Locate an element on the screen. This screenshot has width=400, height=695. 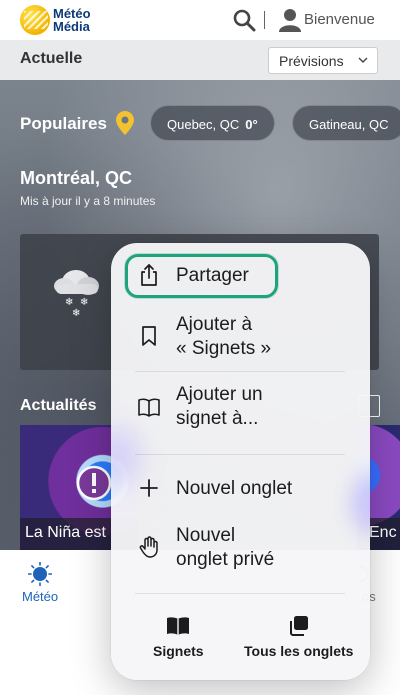
bookmarks-book-icon is located at coordinates (178, 626).